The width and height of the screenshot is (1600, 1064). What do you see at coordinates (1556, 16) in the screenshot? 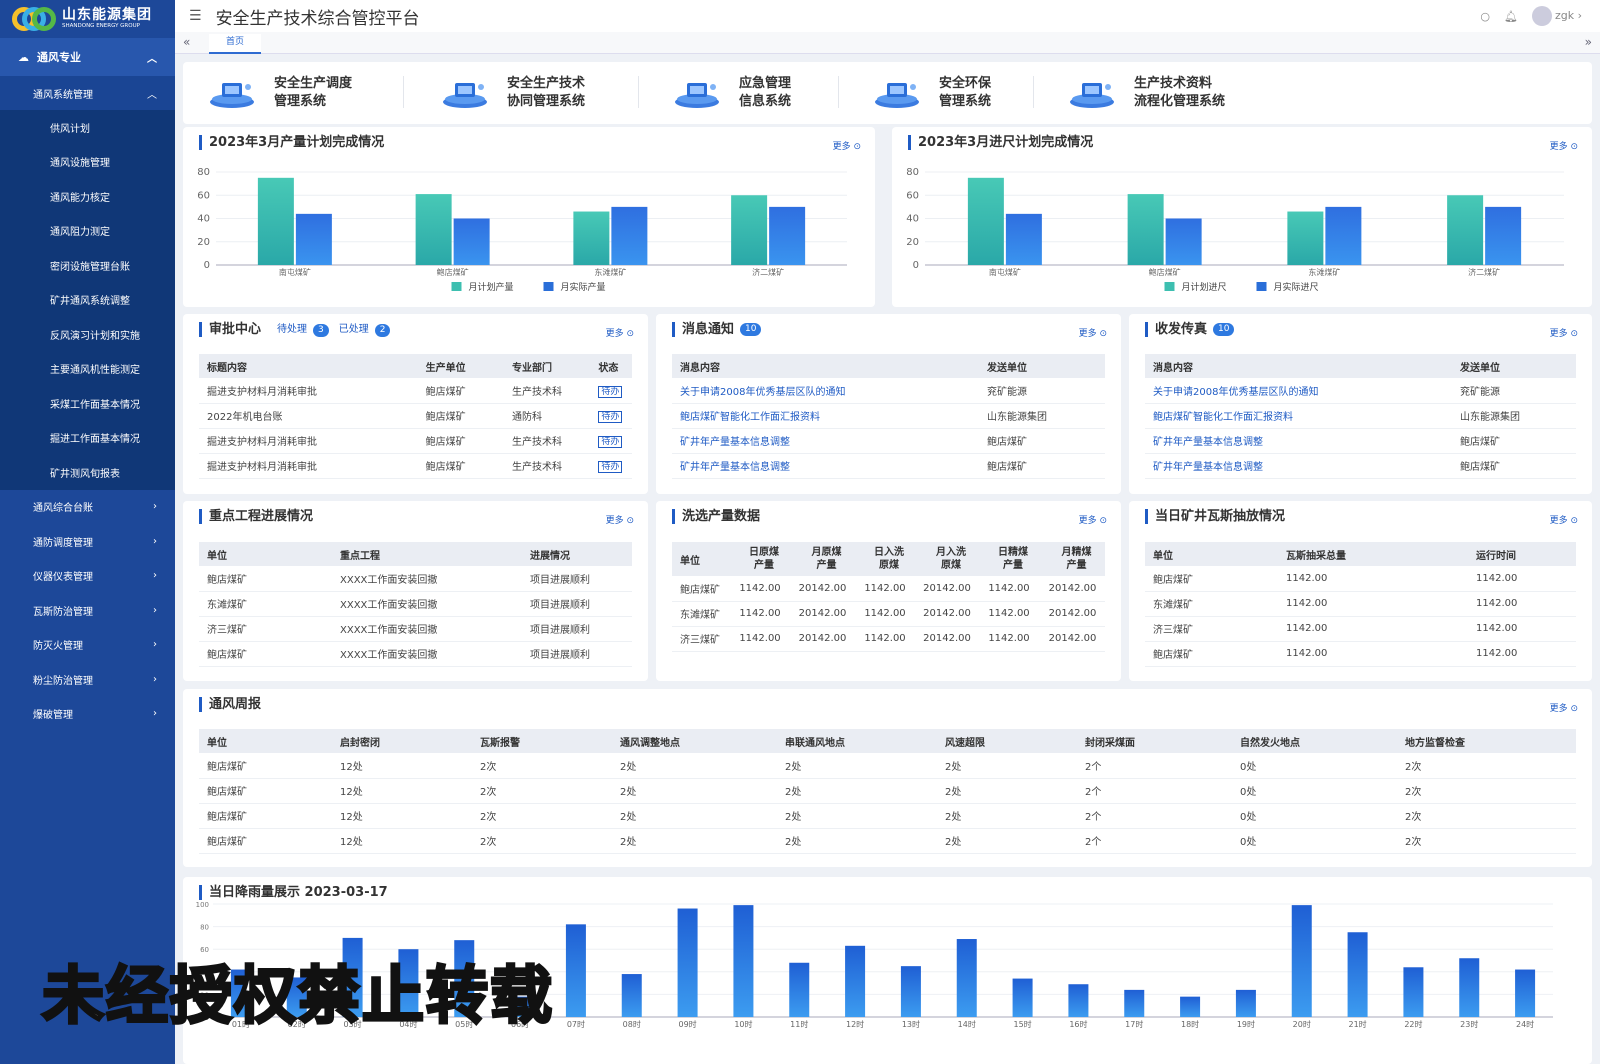
I see `user-menu: zgk ›` at bounding box center [1556, 16].